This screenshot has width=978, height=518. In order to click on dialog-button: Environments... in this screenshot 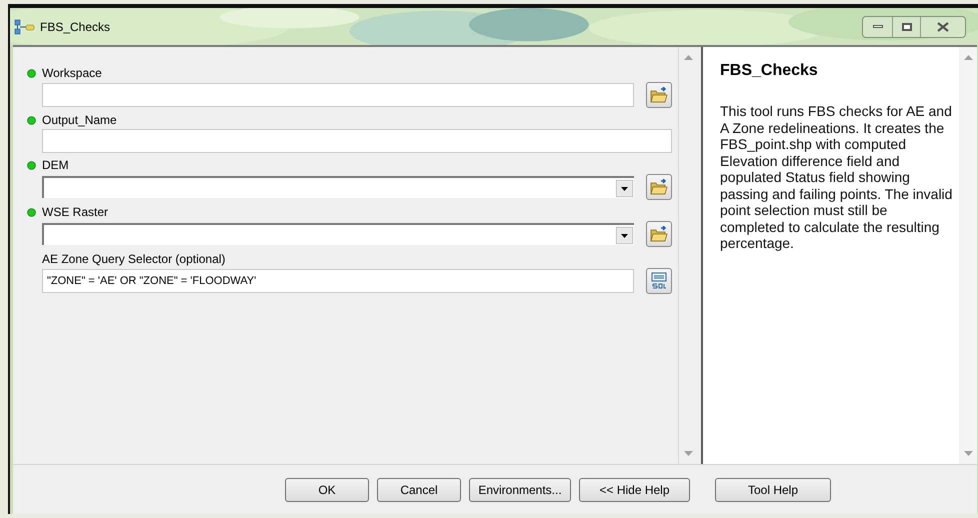, I will do `click(520, 490)`.